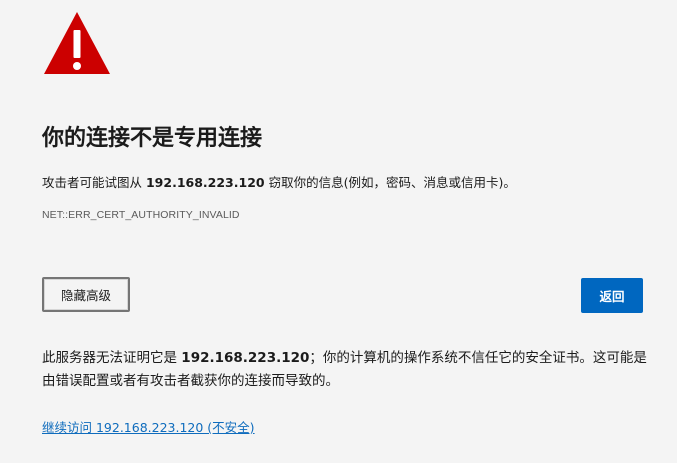 This screenshot has width=677, height=463. Describe the element at coordinates (390, 182) in the screenshot. I see `description-suffix: 窃取你的信息(例如，密码、消息或信用卡)。` at that location.